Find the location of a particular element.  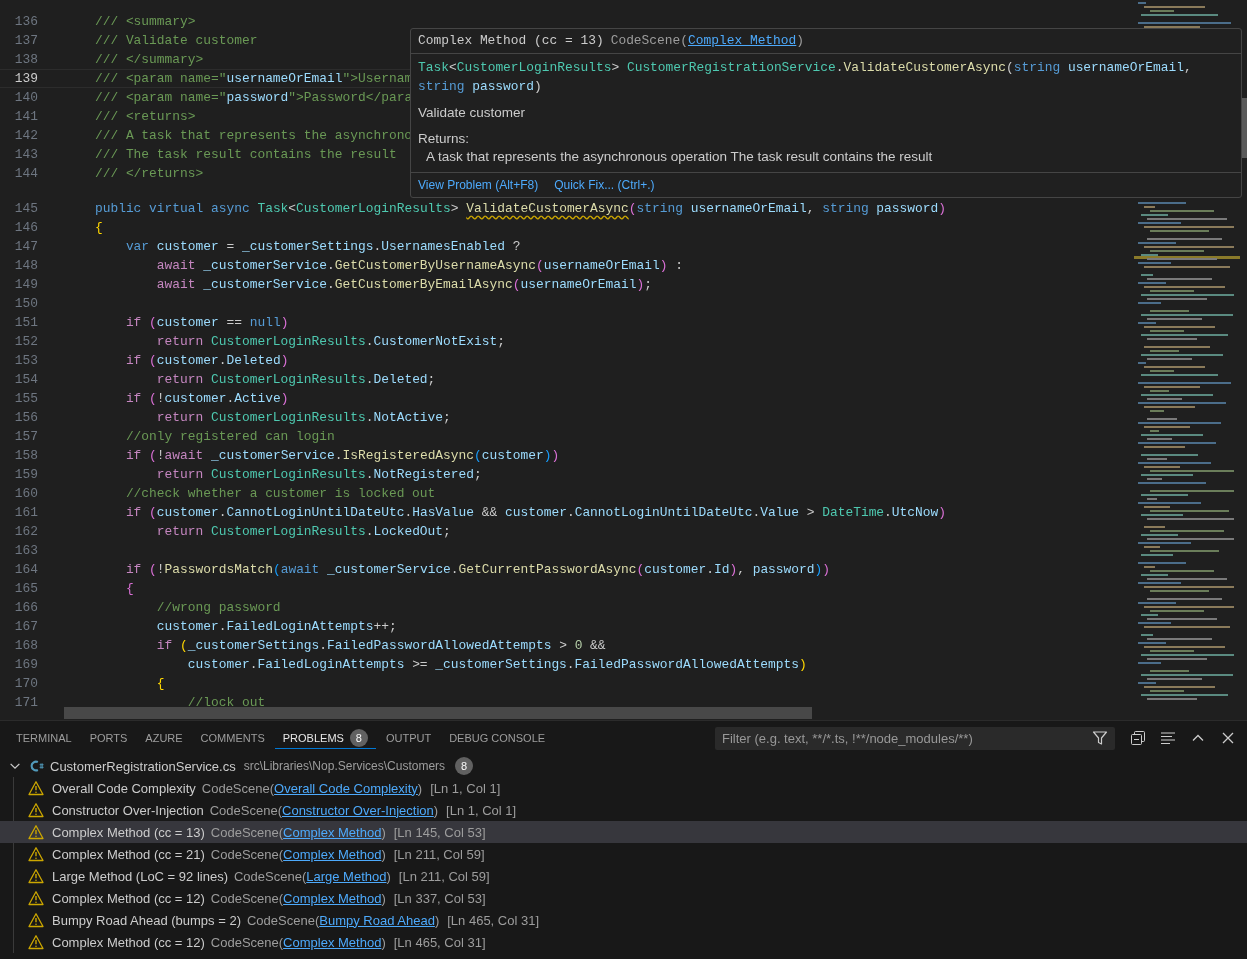

code-line: customer.FailedLoginAttempts >= _customerSettings.FailedPasswordAllowedAttempts) is located at coordinates (496, 665).